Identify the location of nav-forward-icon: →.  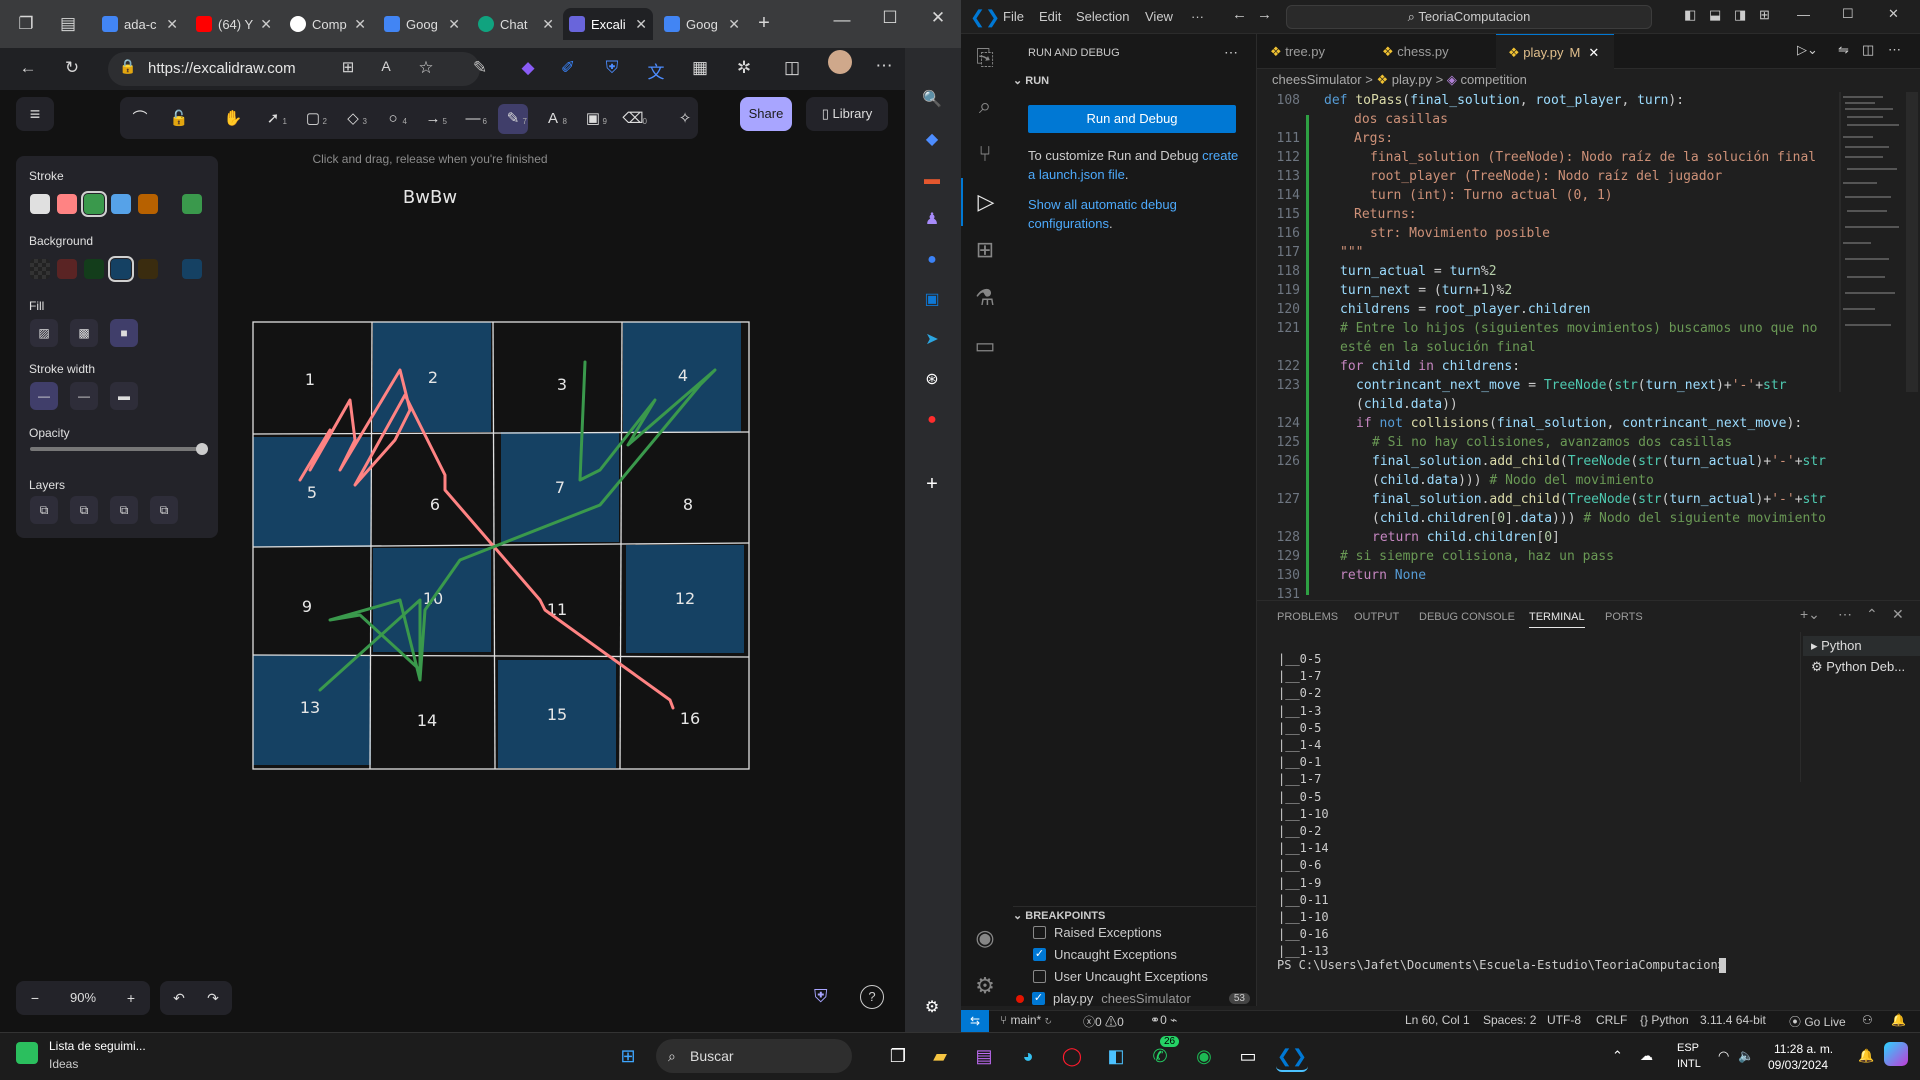
(1264, 14).